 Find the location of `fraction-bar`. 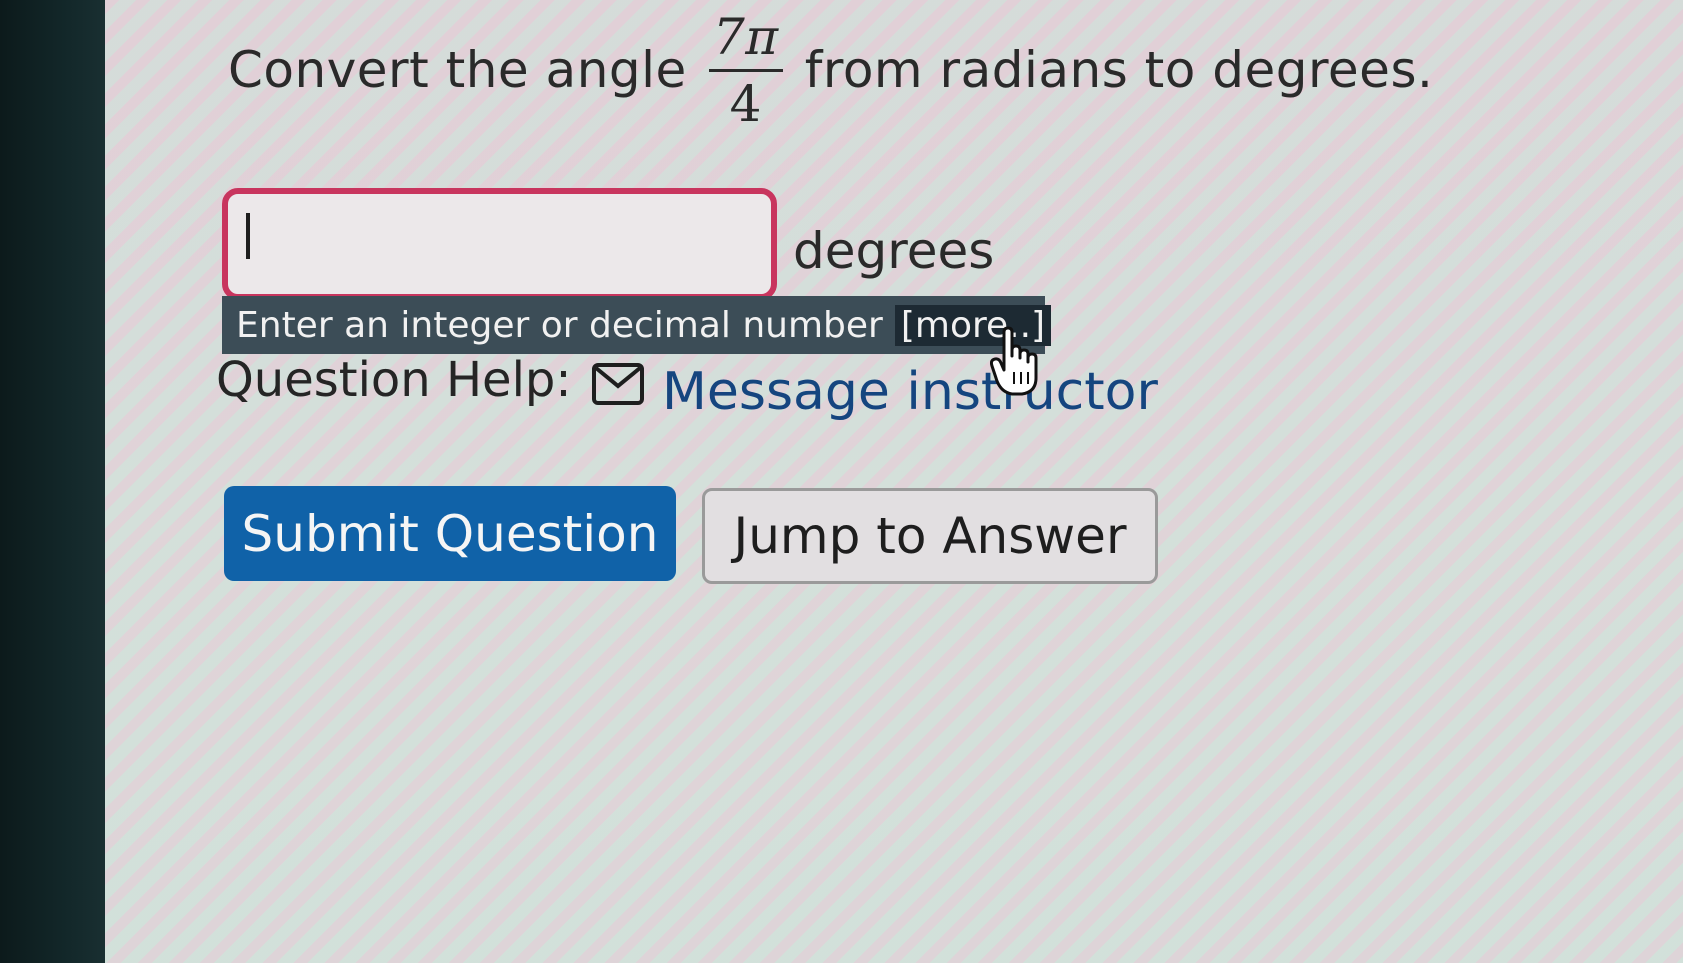

fraction-bar is located at coordinates (745, 70).